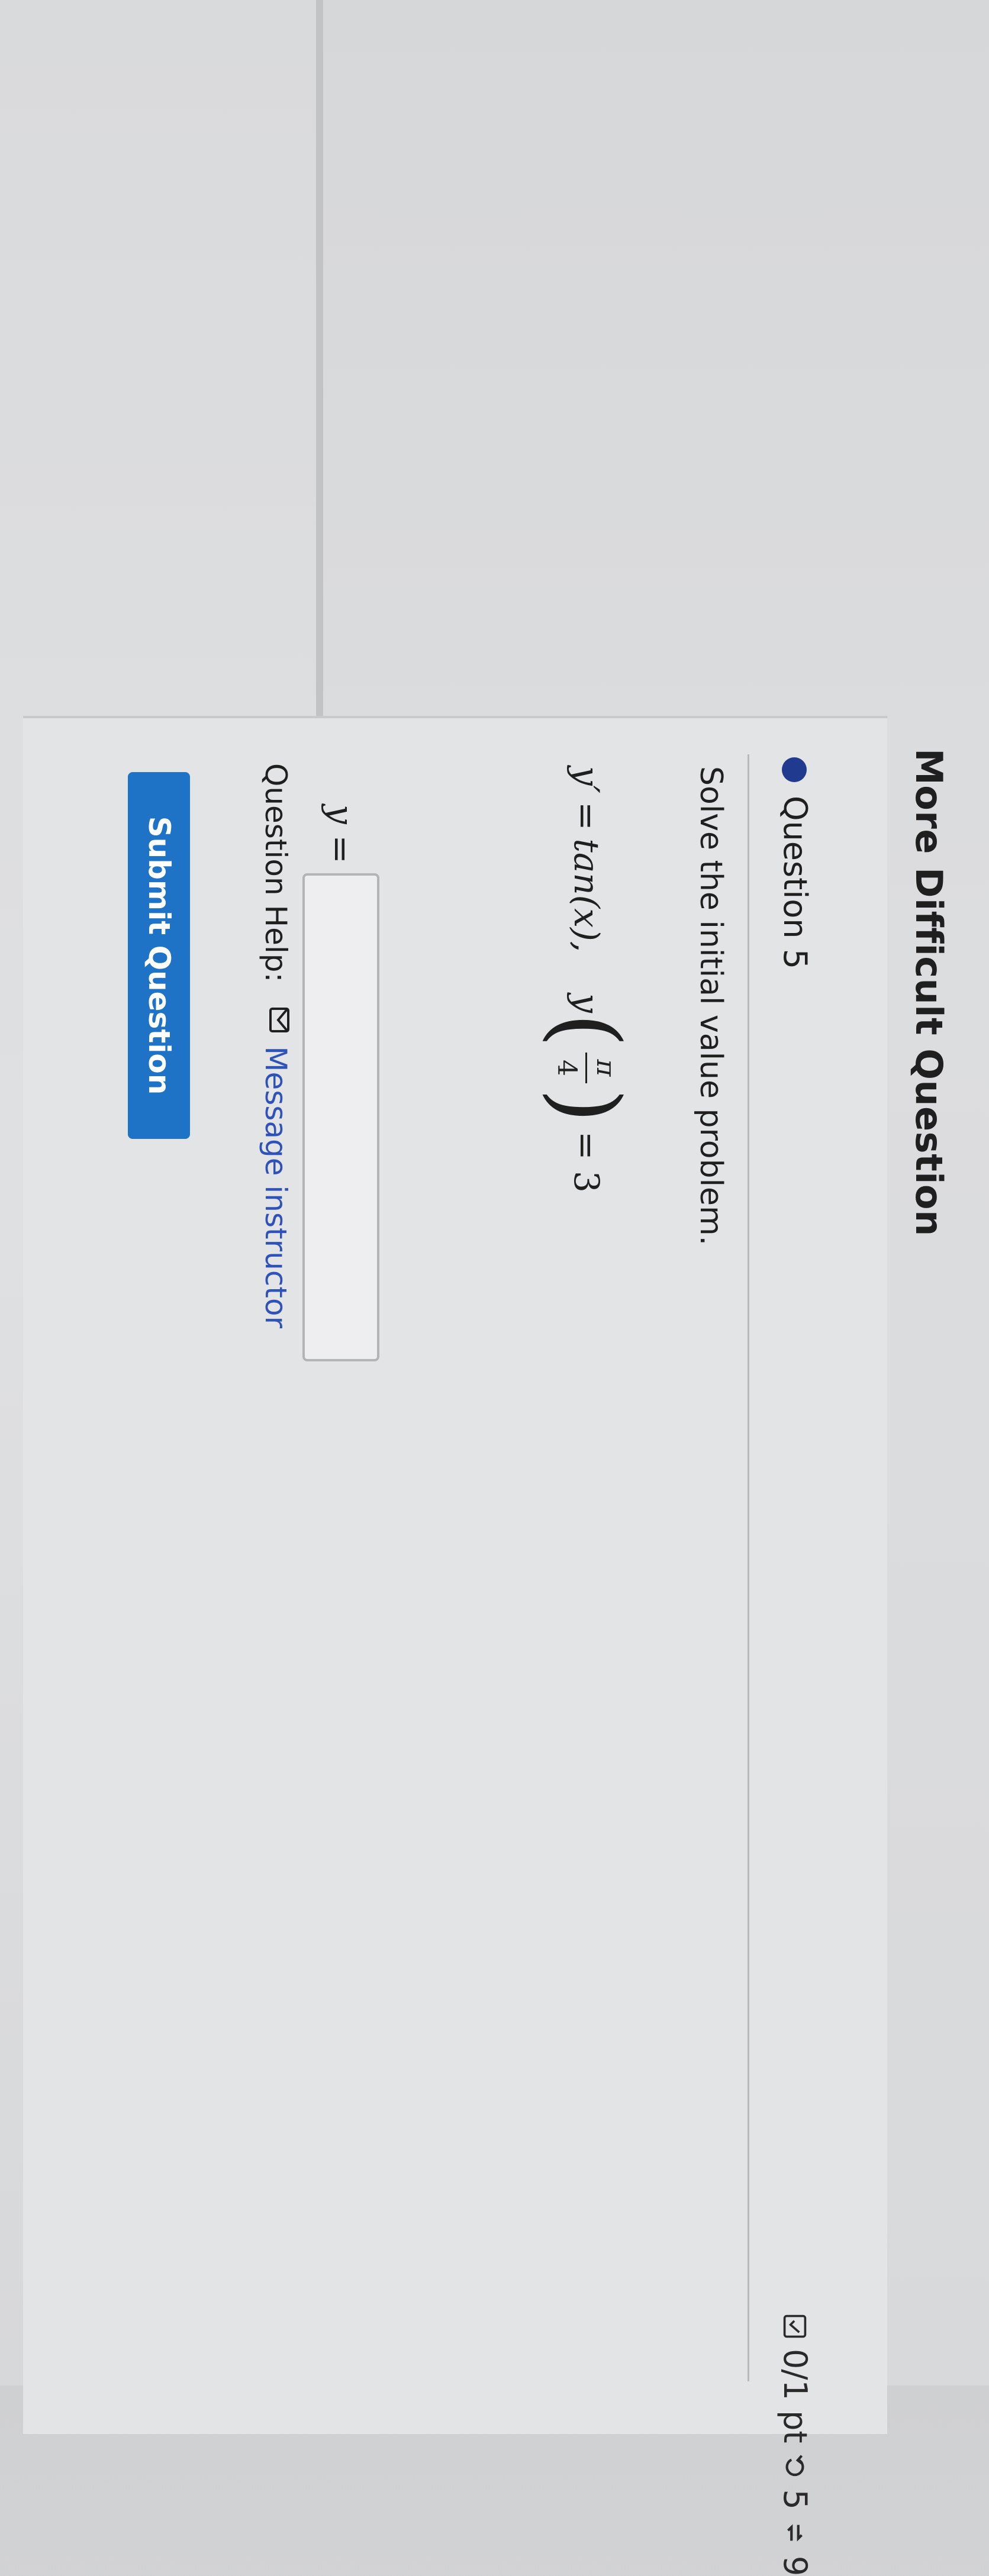 The height and width of the screenshot is (2576, 989). What do you see at coordinates (586, 1162) in the screenshot?
I see `cond-value: = 3` at bounding box center [586, 1162].